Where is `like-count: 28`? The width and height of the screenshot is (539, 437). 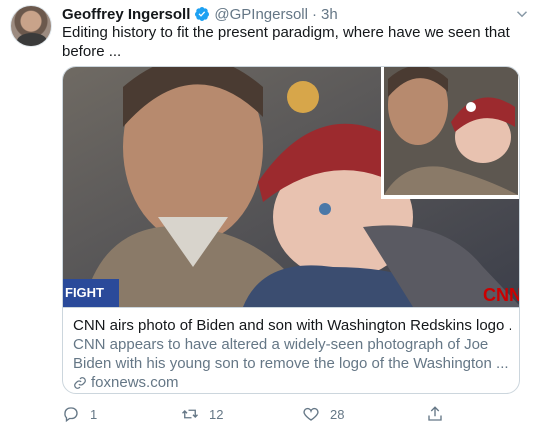
like-count: 28 is located at coordinates (337, 414).